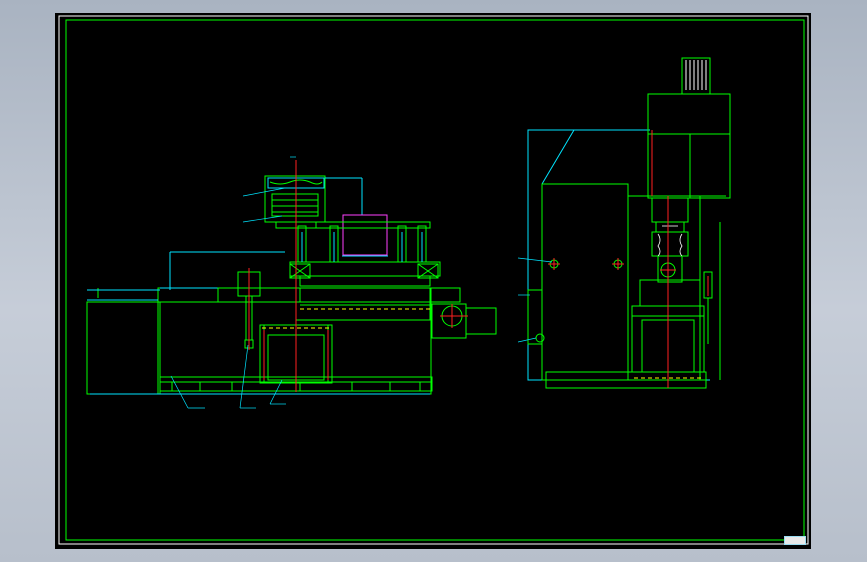 The width and height of the screenshot is (867, 562). Describe the element at coordinates (633, 286) in the screenshot. I see `frame-body` at that location.